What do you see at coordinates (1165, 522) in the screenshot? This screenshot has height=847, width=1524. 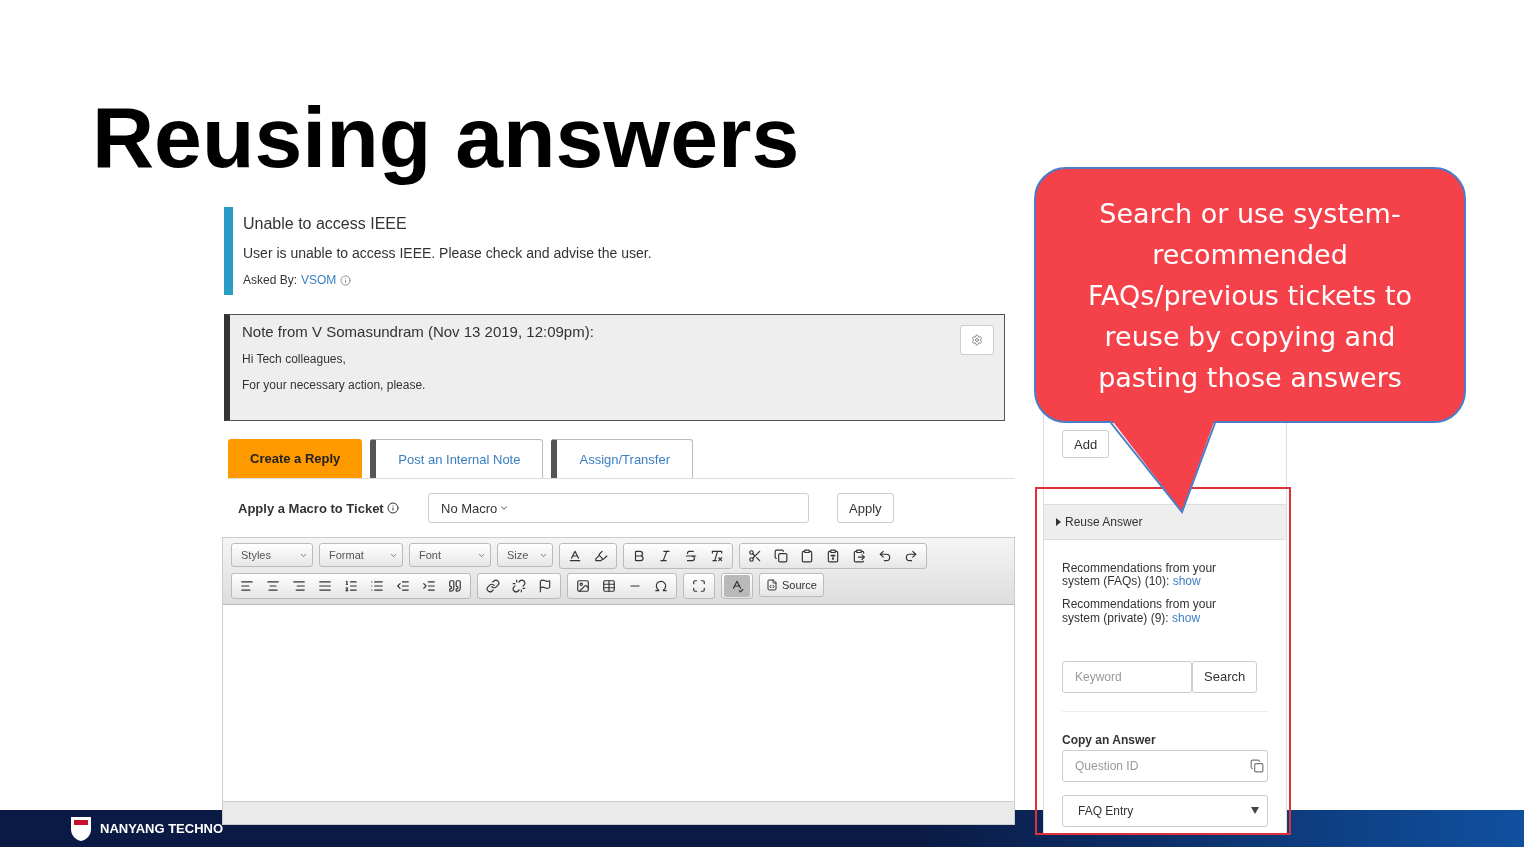 I see `section-header: Reuse Answer` at bounding box center [1165, 522].